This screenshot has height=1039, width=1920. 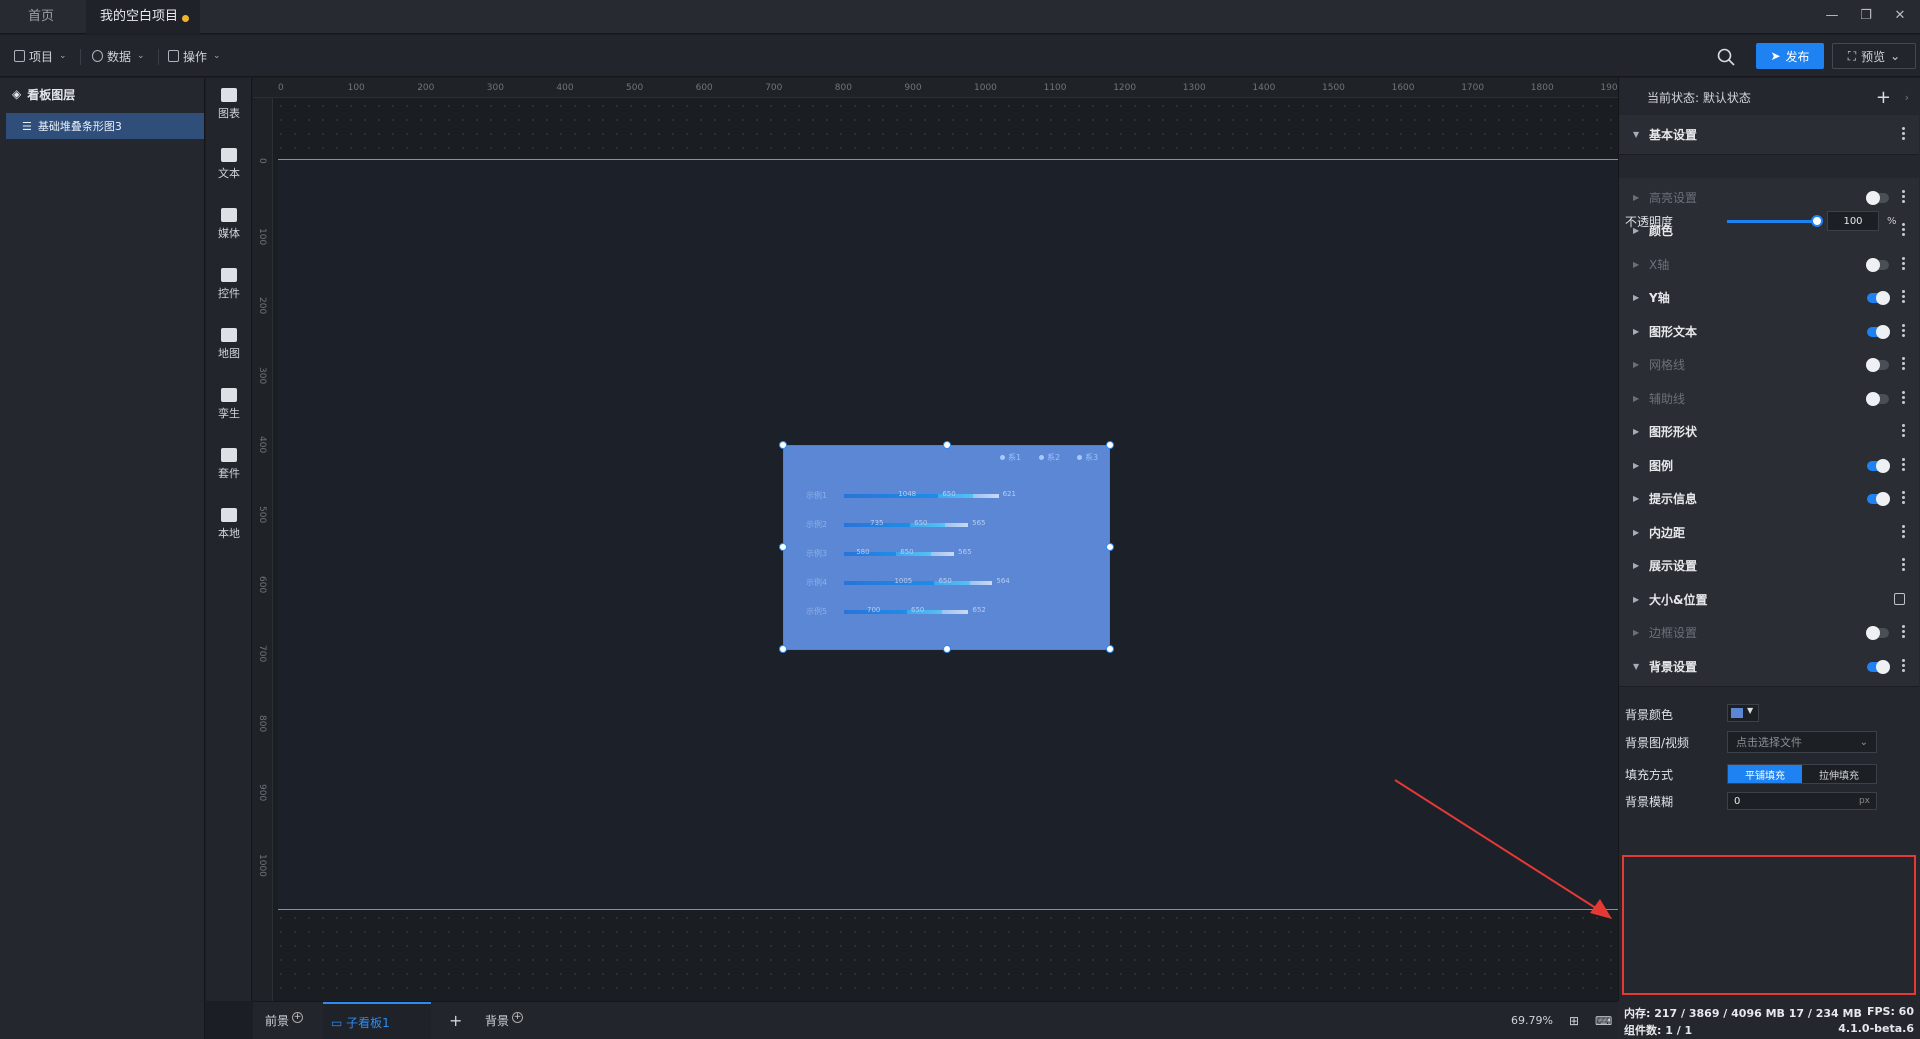 What do you see at coordinates (1802, 742) in the screenshot?
I see `file-select: 点击选择文件 ⌄` at bounding box center [1802, 742].